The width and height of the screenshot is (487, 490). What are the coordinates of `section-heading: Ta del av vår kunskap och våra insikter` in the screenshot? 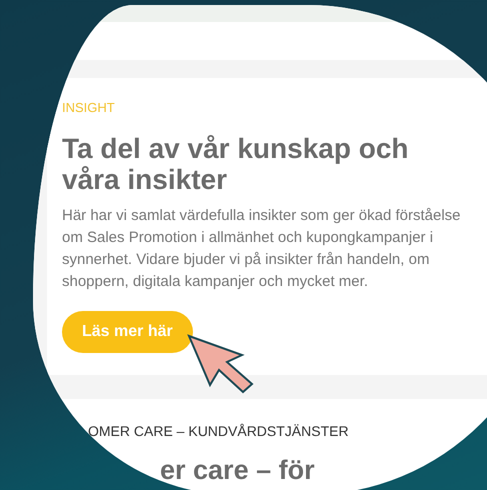 It's located at (236, 164).